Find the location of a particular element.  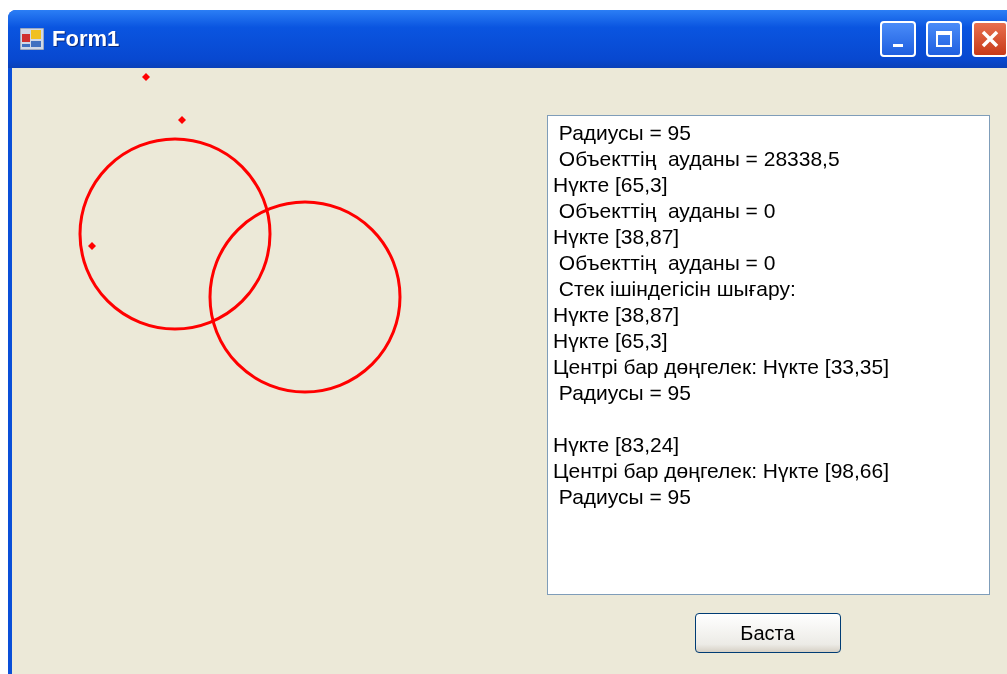

window-title: Form1 is located at coordinates (86, 39).